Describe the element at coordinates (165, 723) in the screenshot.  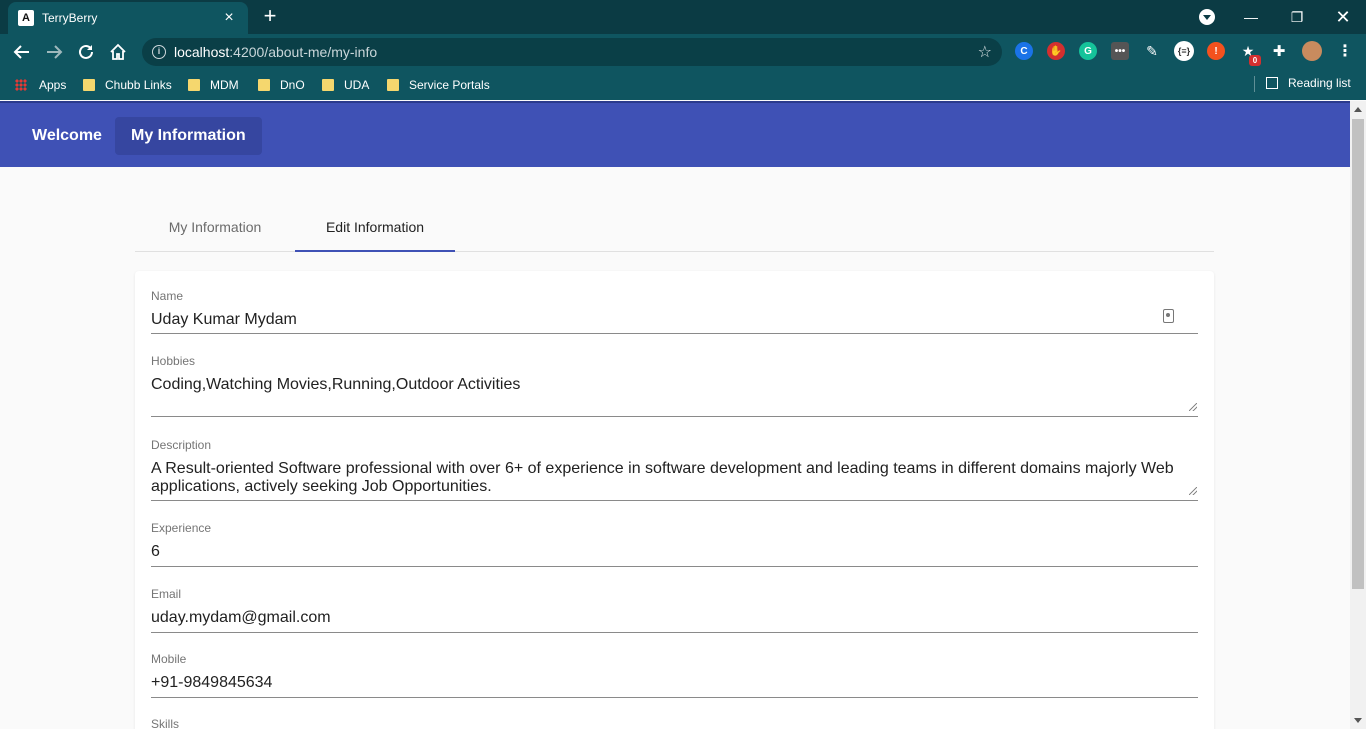
I see `skills-label: Skills` at that location.